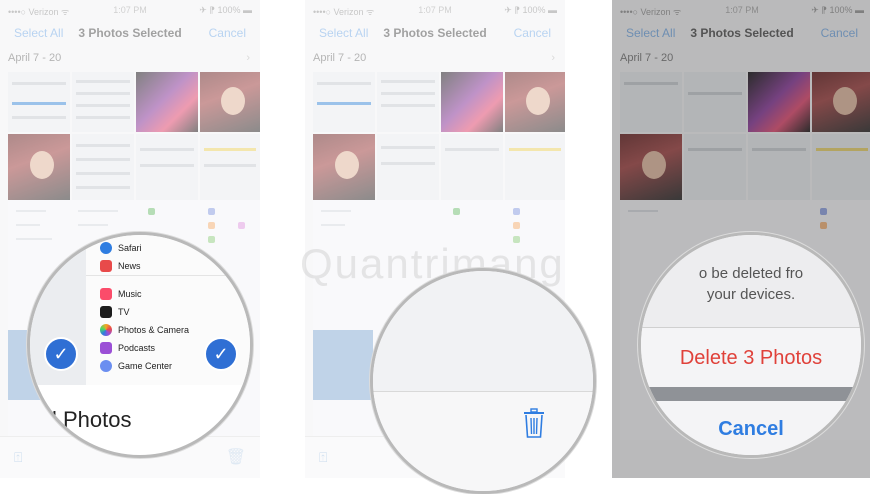  I want to click on zoomed-bottom-toolbar, so click(483, 441).